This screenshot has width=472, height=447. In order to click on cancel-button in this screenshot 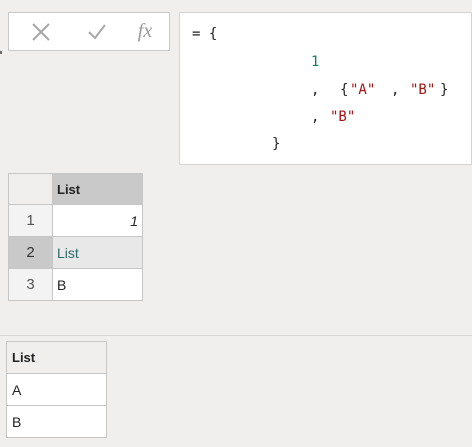, I will do `click(41, 31)`.